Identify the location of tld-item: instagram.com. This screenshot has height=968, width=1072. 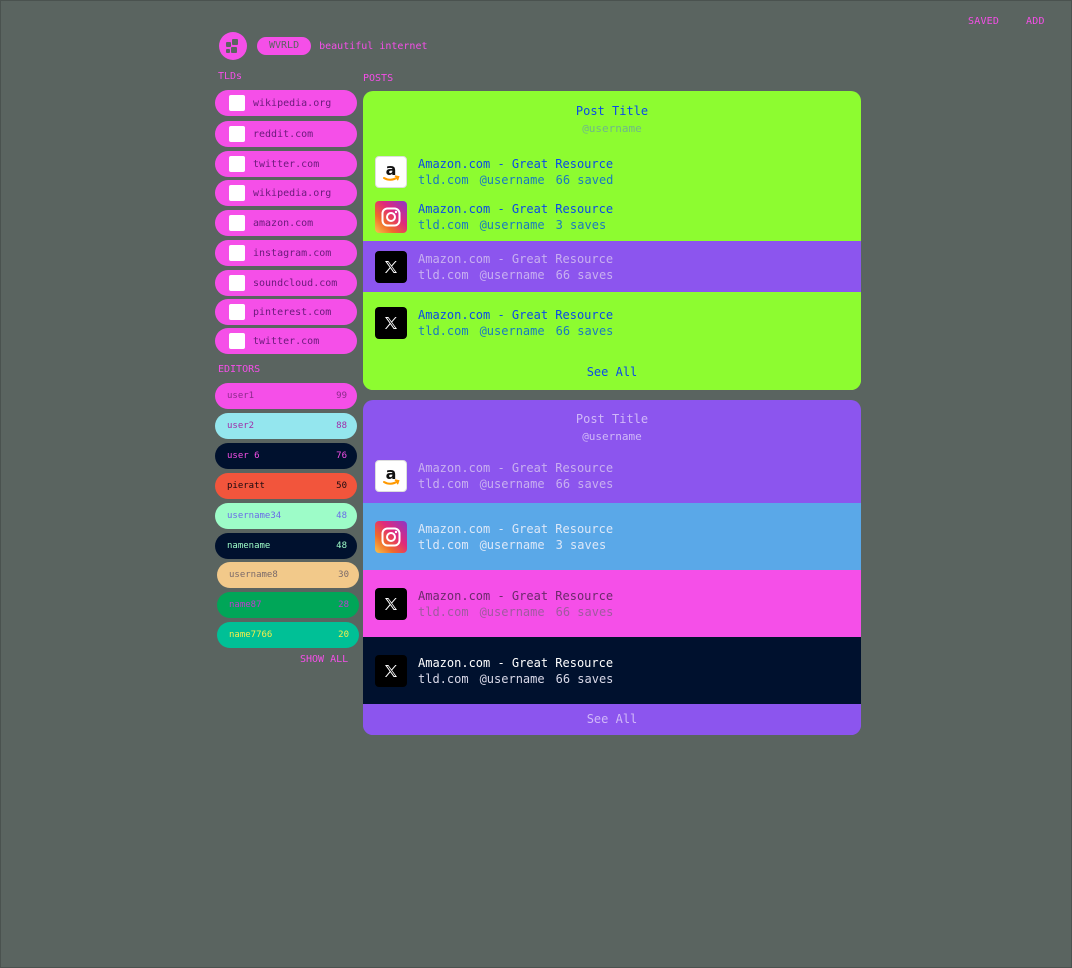
(286, 253).